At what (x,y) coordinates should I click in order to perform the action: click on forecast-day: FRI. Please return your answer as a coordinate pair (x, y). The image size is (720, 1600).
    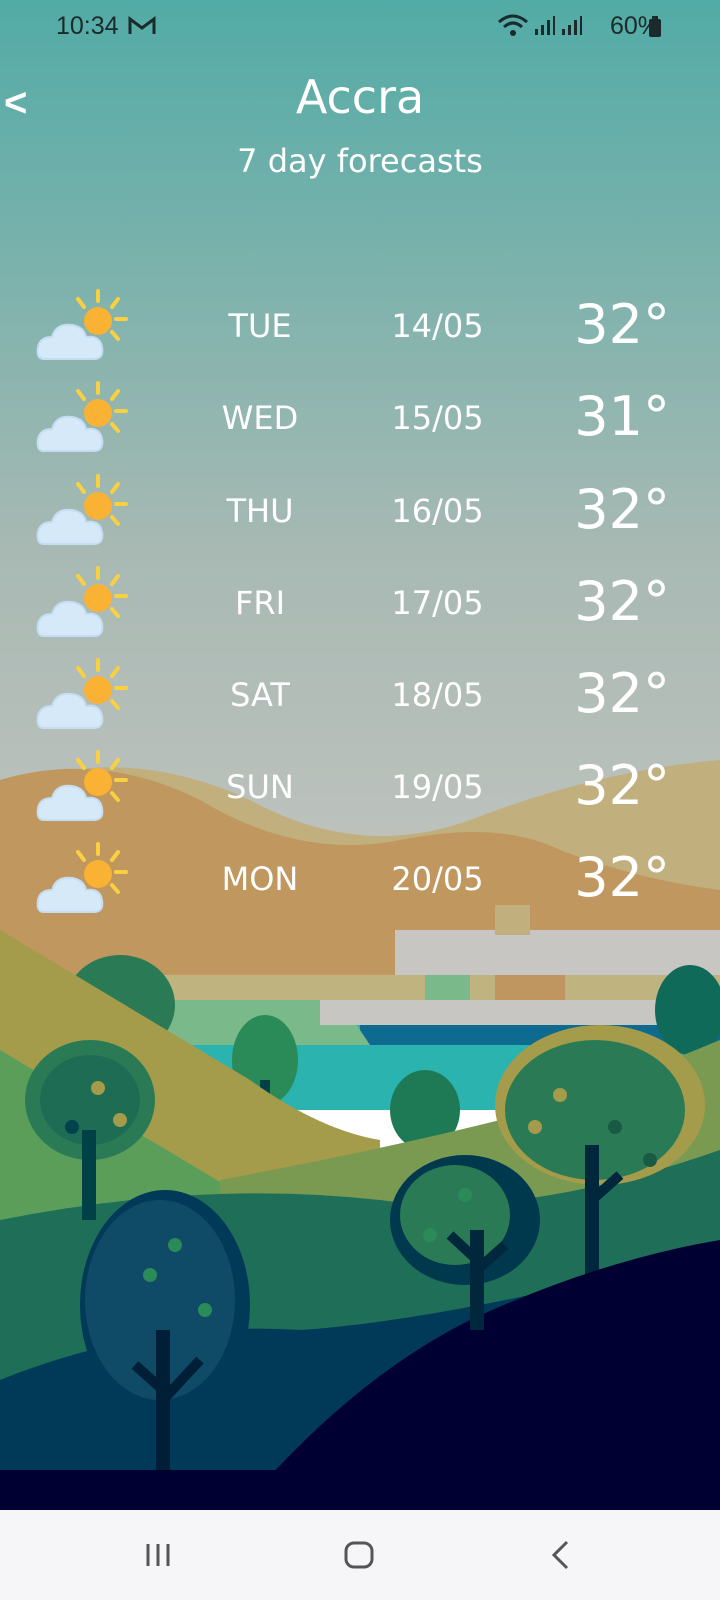
    Looking at the image, I should click on (260, 603).